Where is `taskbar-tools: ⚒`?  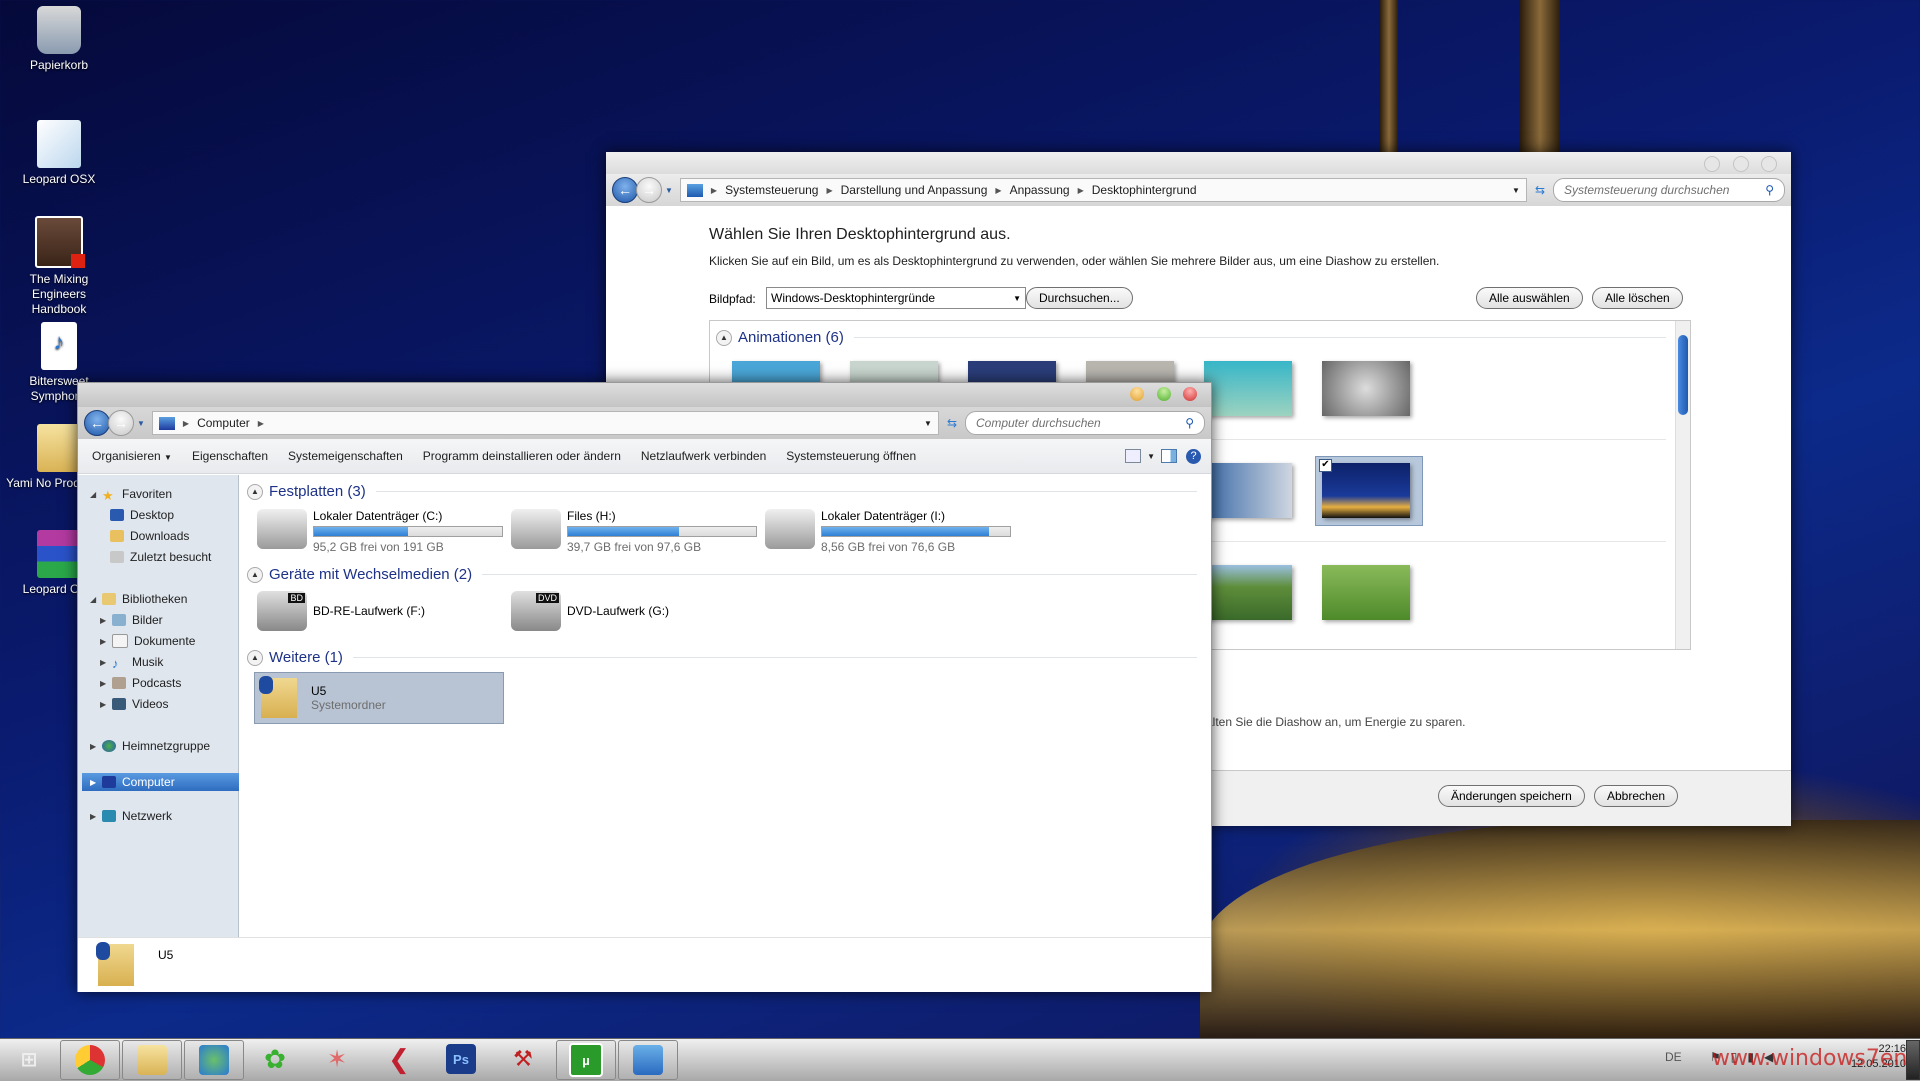 taskbar-tools: ⚒ is located at coordinates (523, 1059).